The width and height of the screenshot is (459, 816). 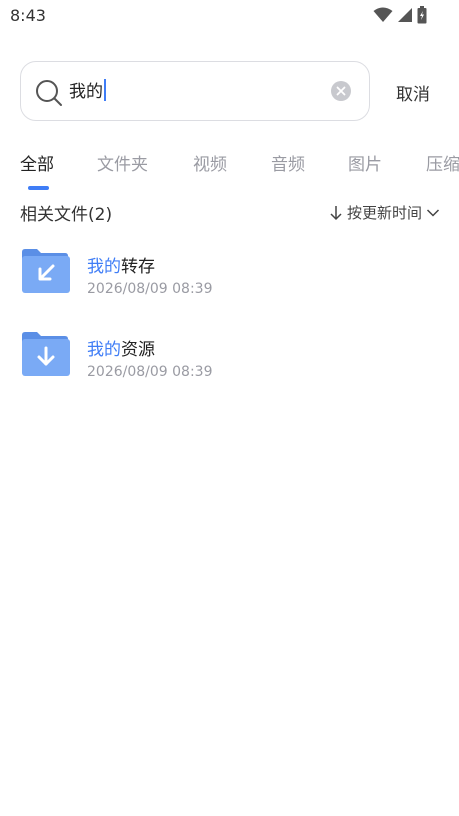 I want to click on list-item: 我的转存 2026/08/09 08:39, so click(x=230, y=278).